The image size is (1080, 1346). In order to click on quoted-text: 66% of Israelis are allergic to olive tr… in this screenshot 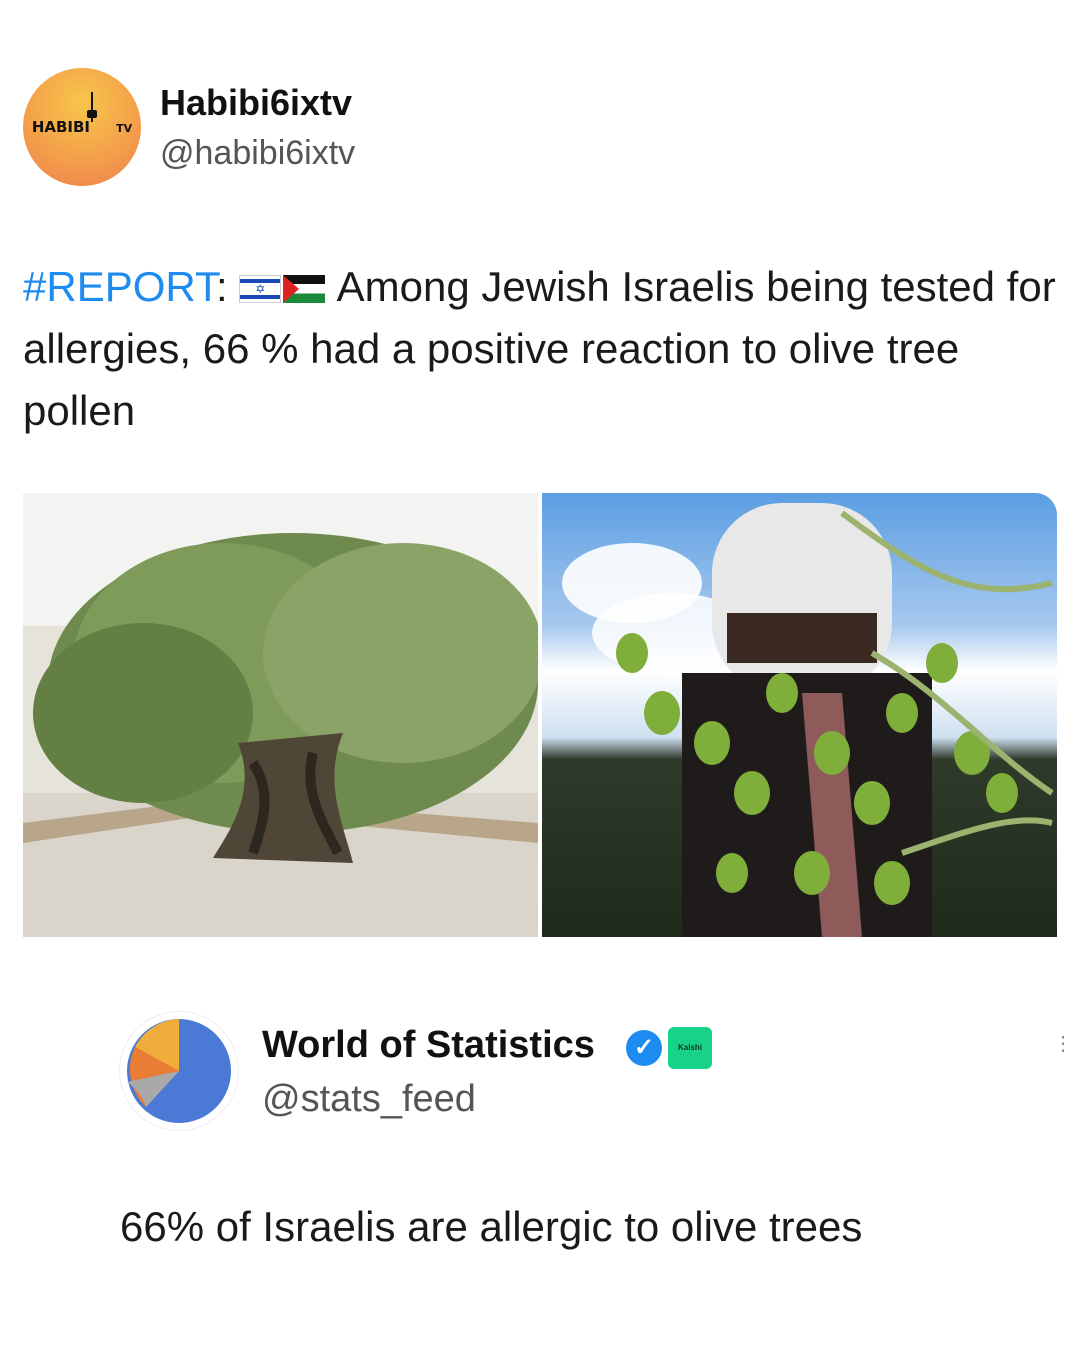, I will do `click(491, 1226)`.